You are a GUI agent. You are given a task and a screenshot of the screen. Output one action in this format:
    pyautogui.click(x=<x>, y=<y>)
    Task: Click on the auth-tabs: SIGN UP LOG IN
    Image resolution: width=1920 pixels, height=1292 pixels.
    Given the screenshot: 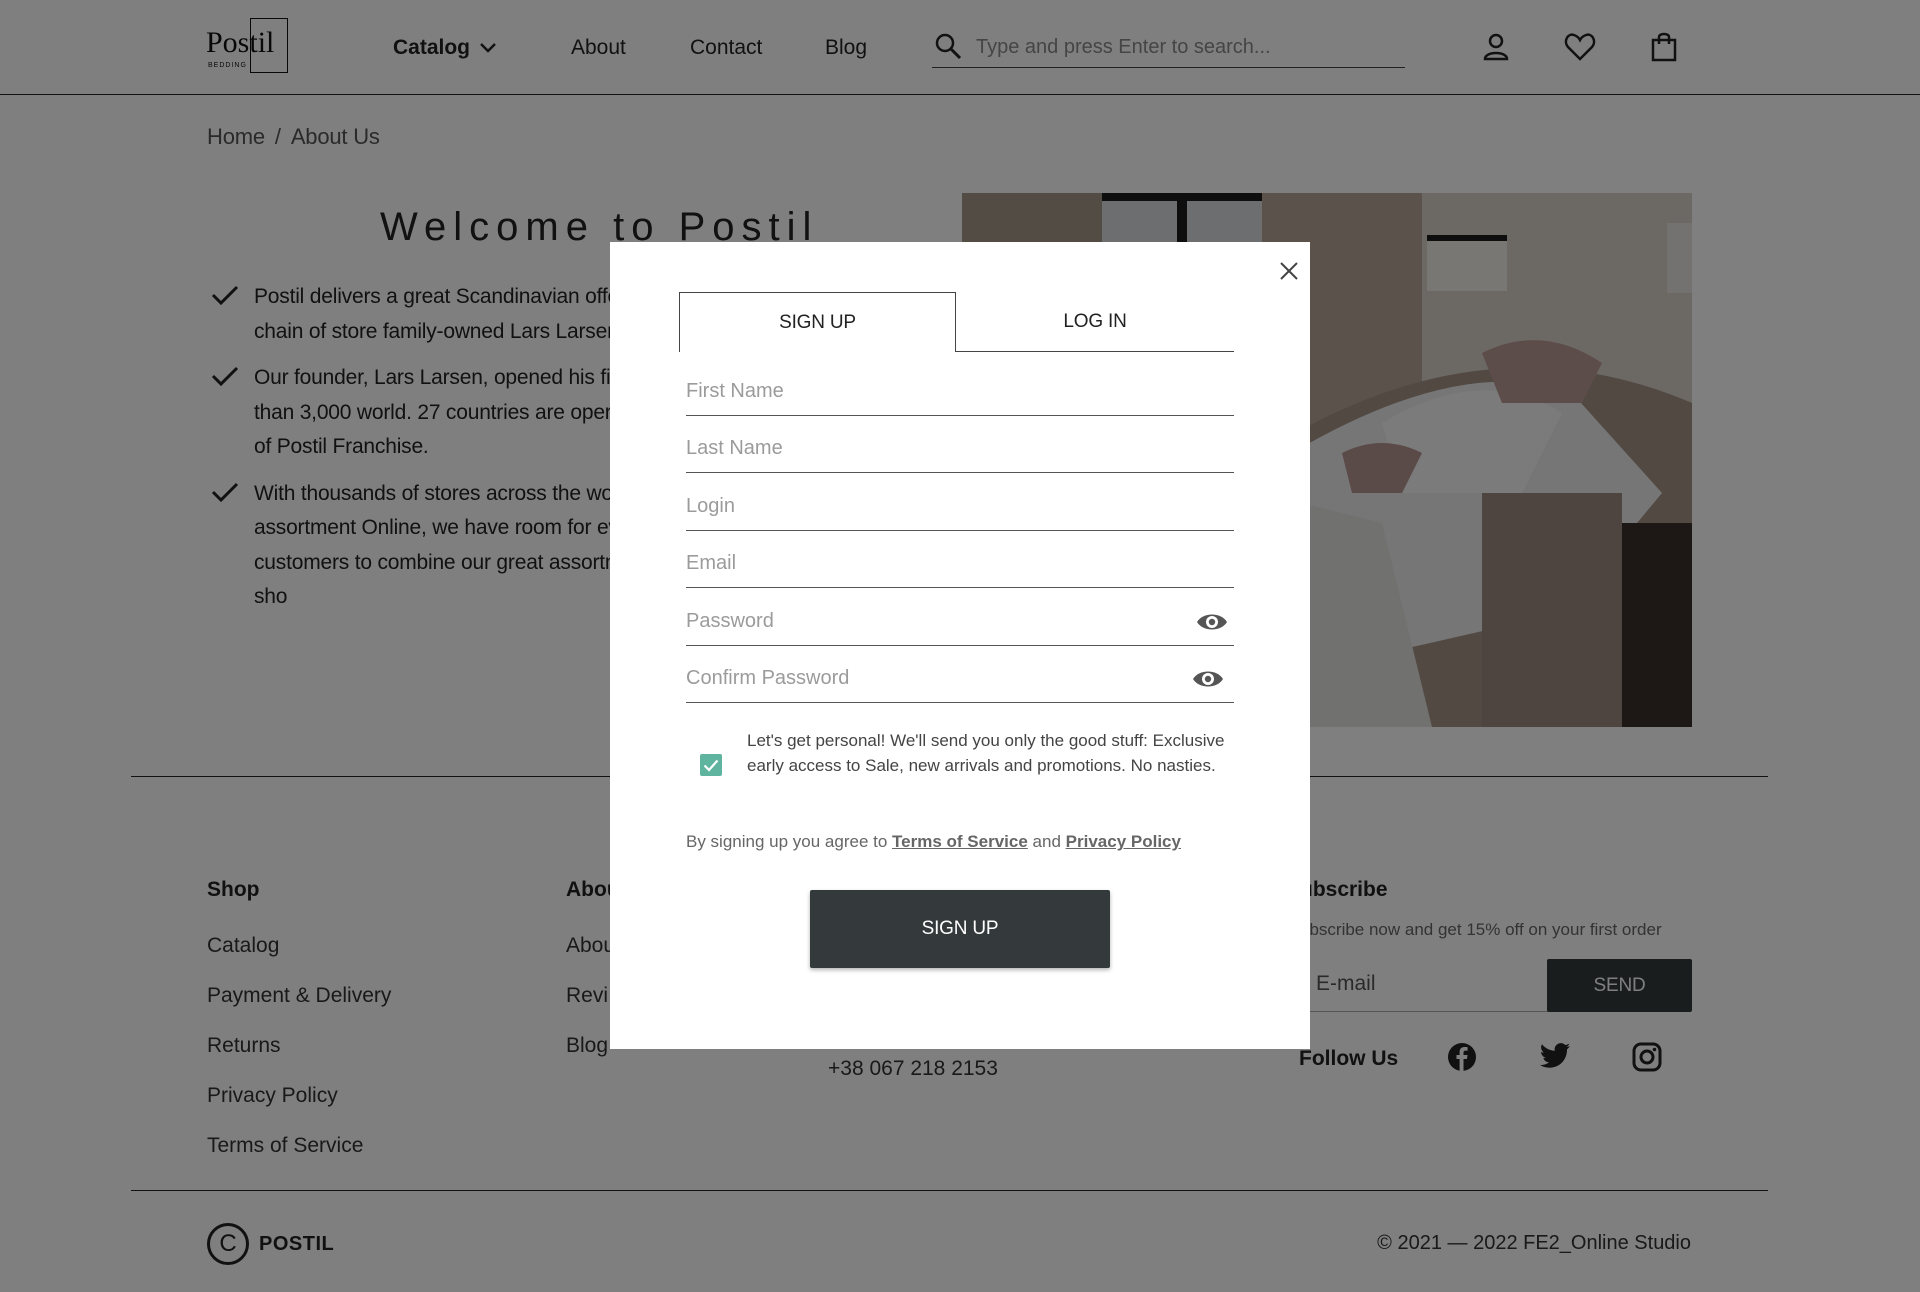 What is the action you would take?
    pyautogui.click(x=956, y=322)
    